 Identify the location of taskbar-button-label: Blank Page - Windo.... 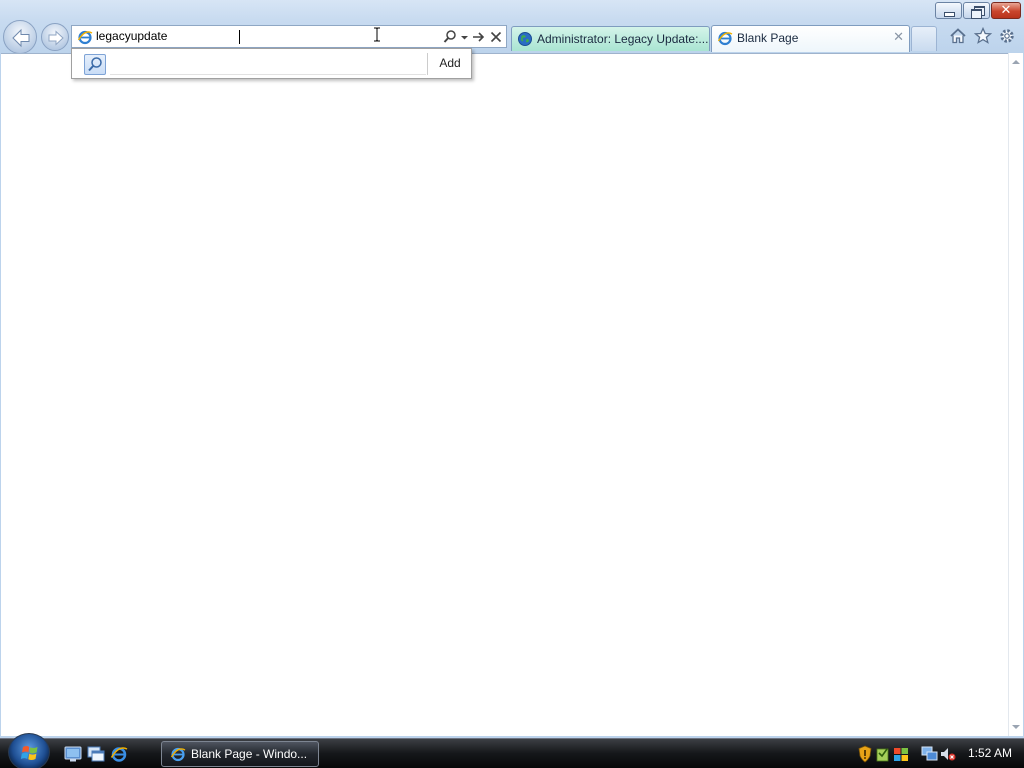
(249, 754).